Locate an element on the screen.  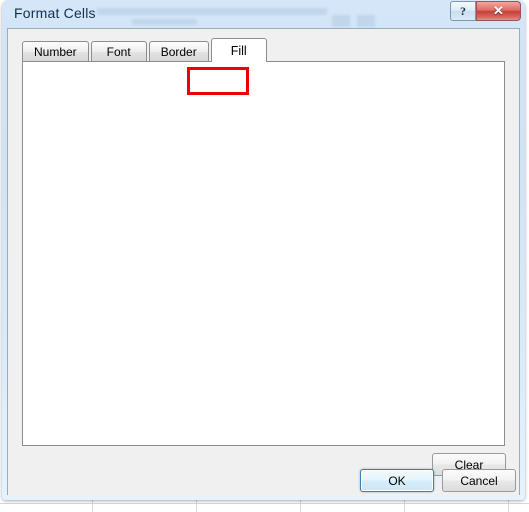
window-controls: ? ✕ is located at coordinates (485, 11).